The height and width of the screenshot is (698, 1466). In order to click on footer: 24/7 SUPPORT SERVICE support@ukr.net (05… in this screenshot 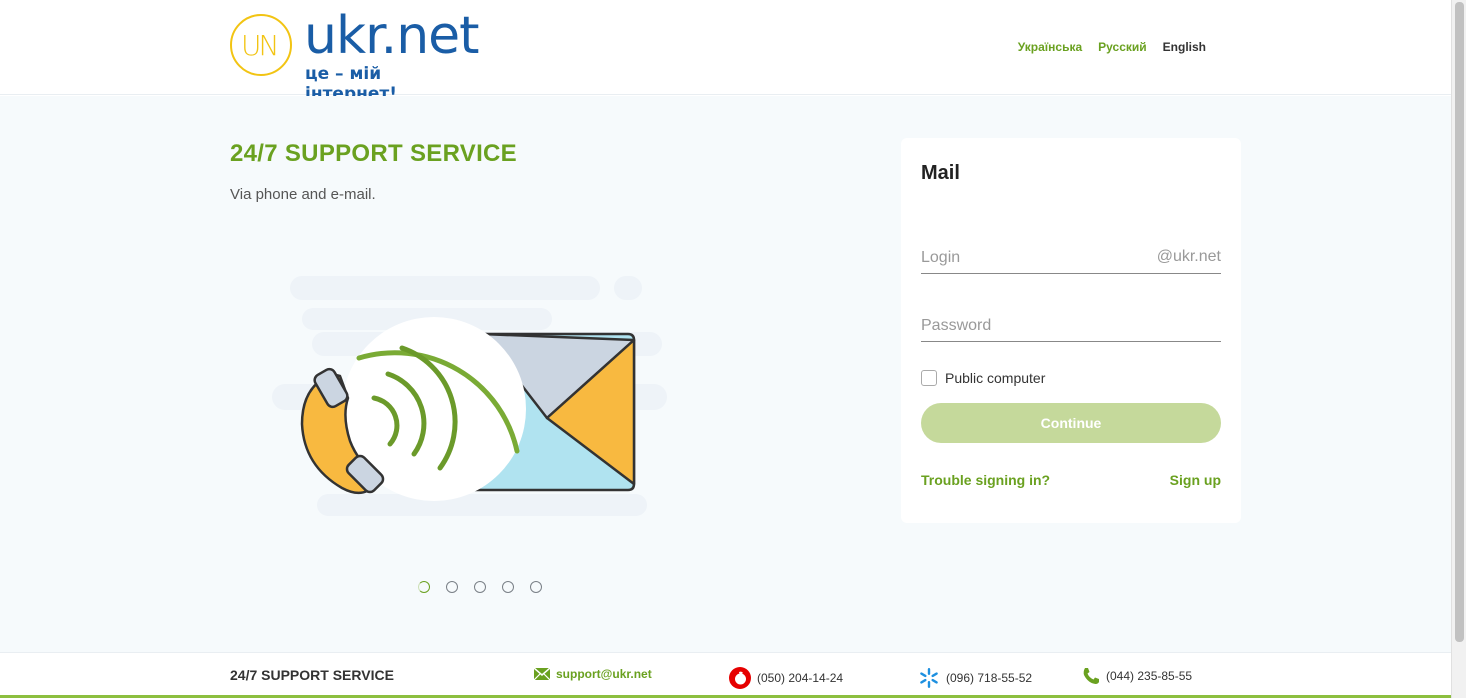, I will do `click(725, 675)`.